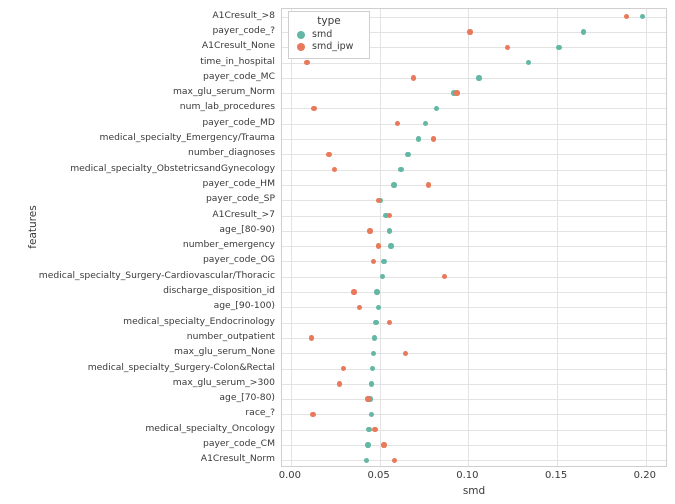  What do you see at coordinates (243, 214) in the screenshot?
I see `y-axis-tick-label: A1Cresult_>7` at bounding box center [243, 214].